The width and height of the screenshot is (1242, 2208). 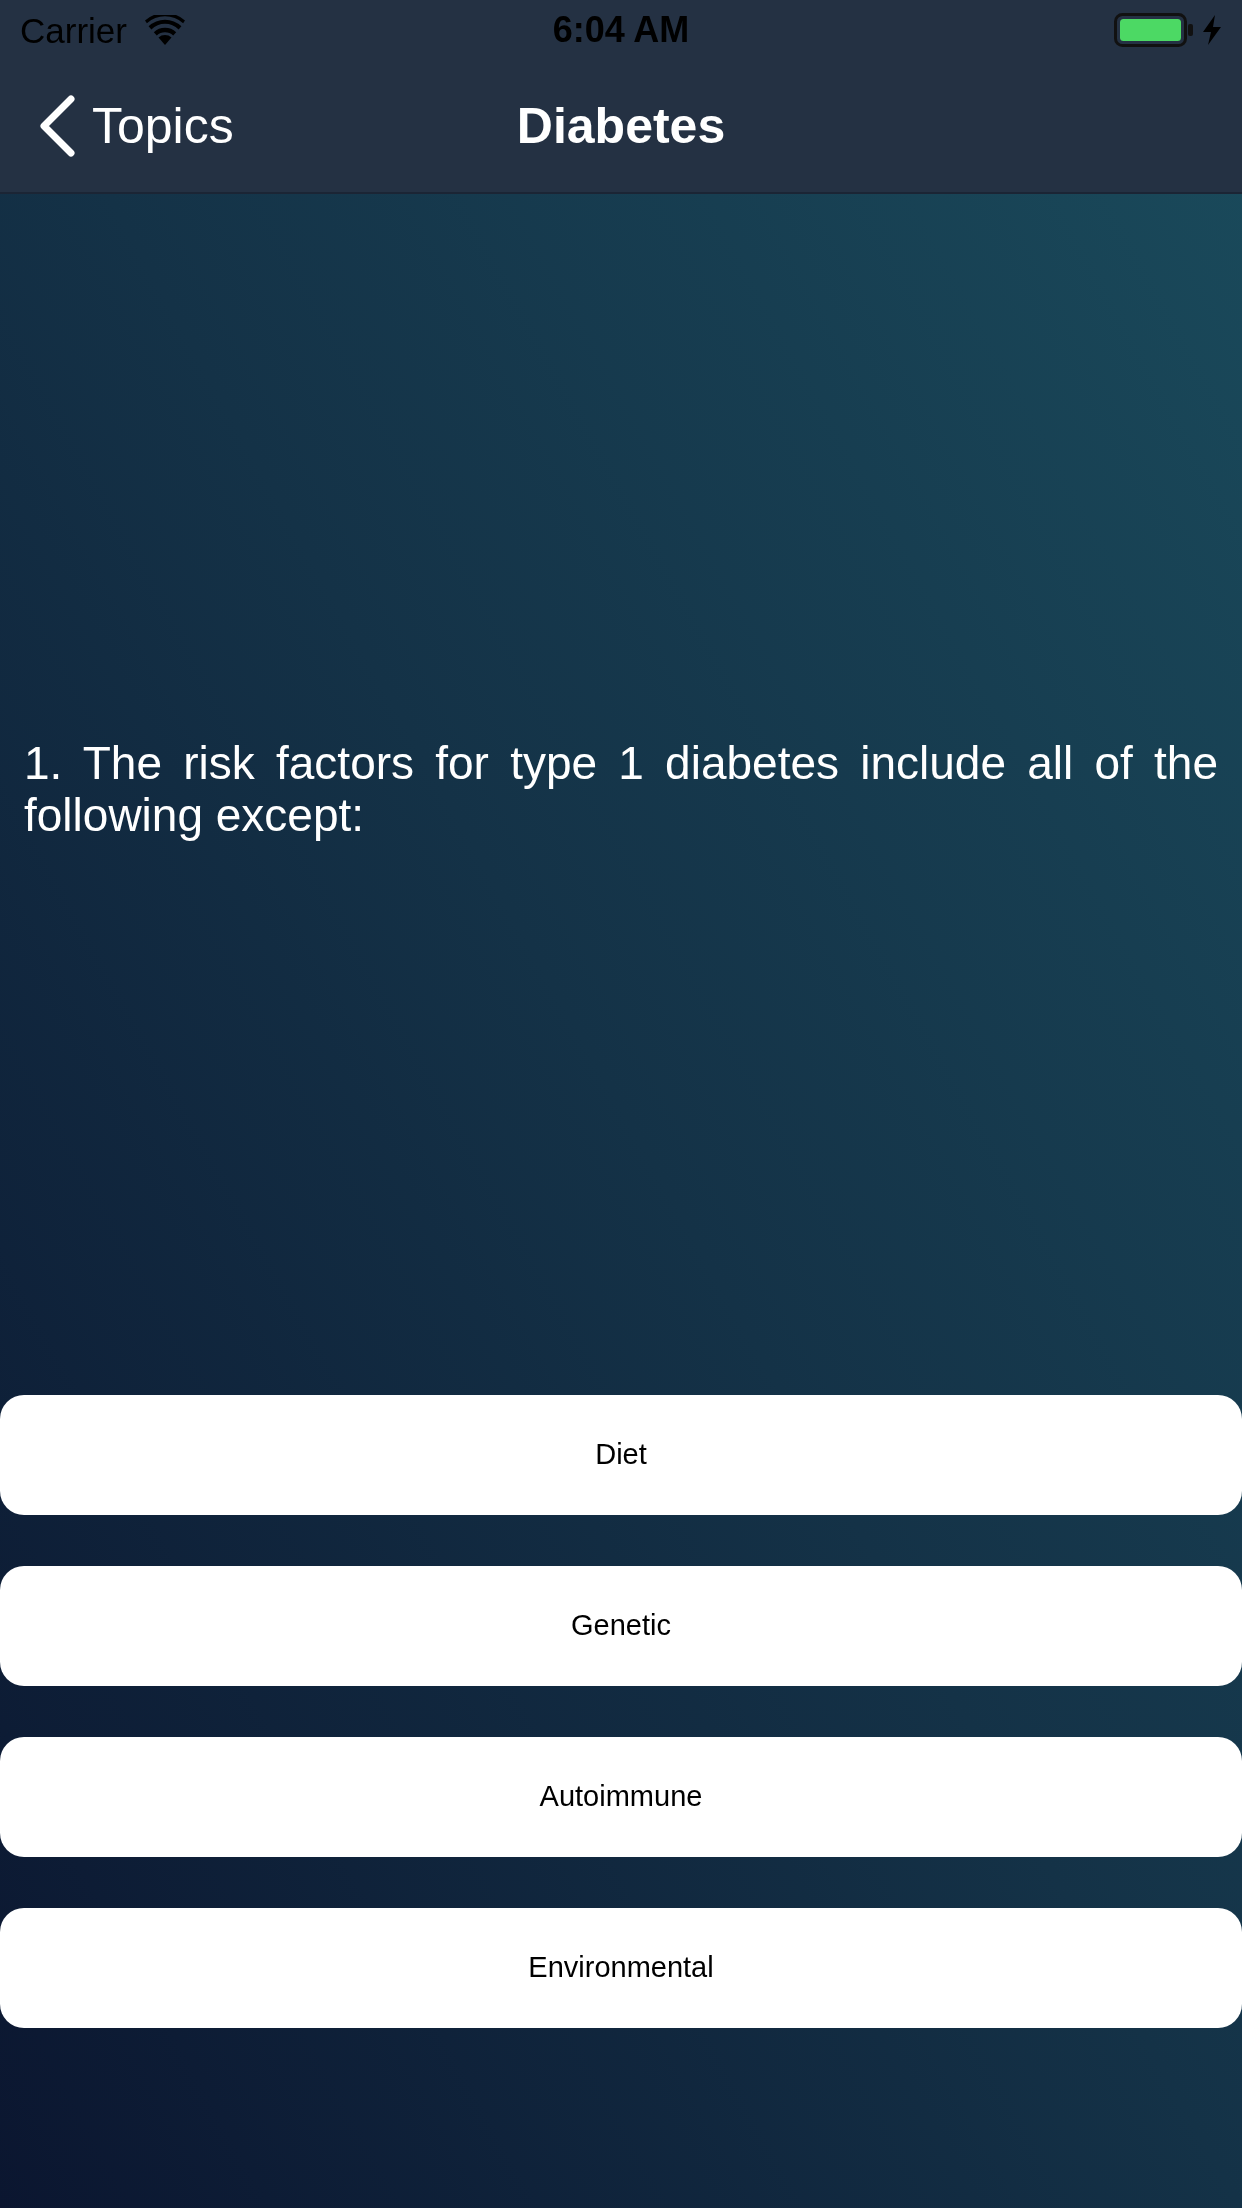 What do you see at coordinates (621, 30) in the screenshot?
I see `clock-time: 6:04 AM` at bounding box center [621, 30].